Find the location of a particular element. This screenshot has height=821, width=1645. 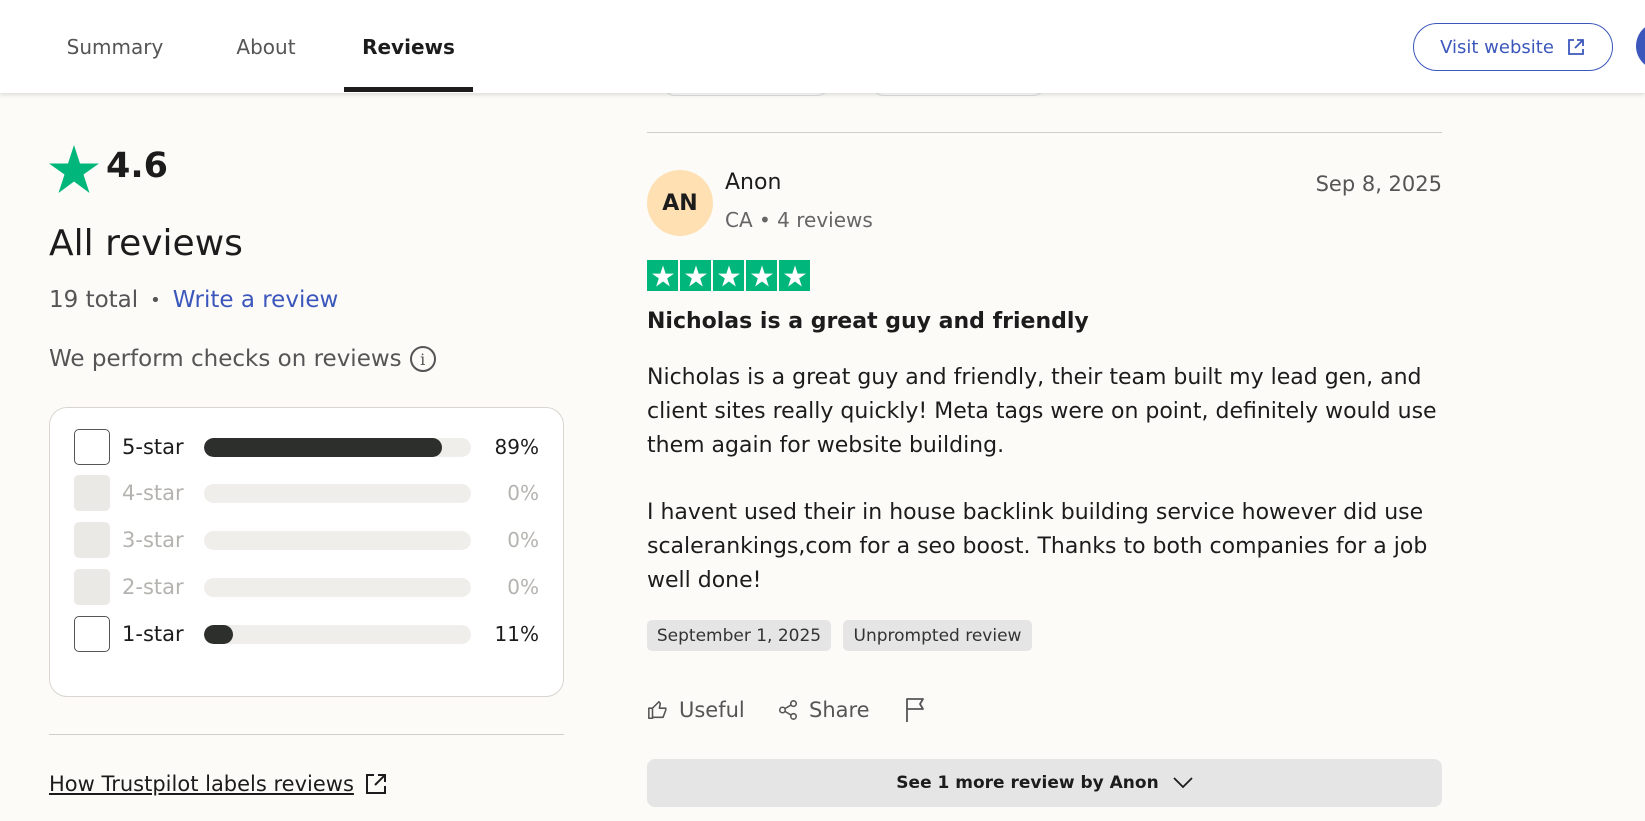

see-more-reviews-button: See 1 more review by Anon is located at coordinates (1044, 783).